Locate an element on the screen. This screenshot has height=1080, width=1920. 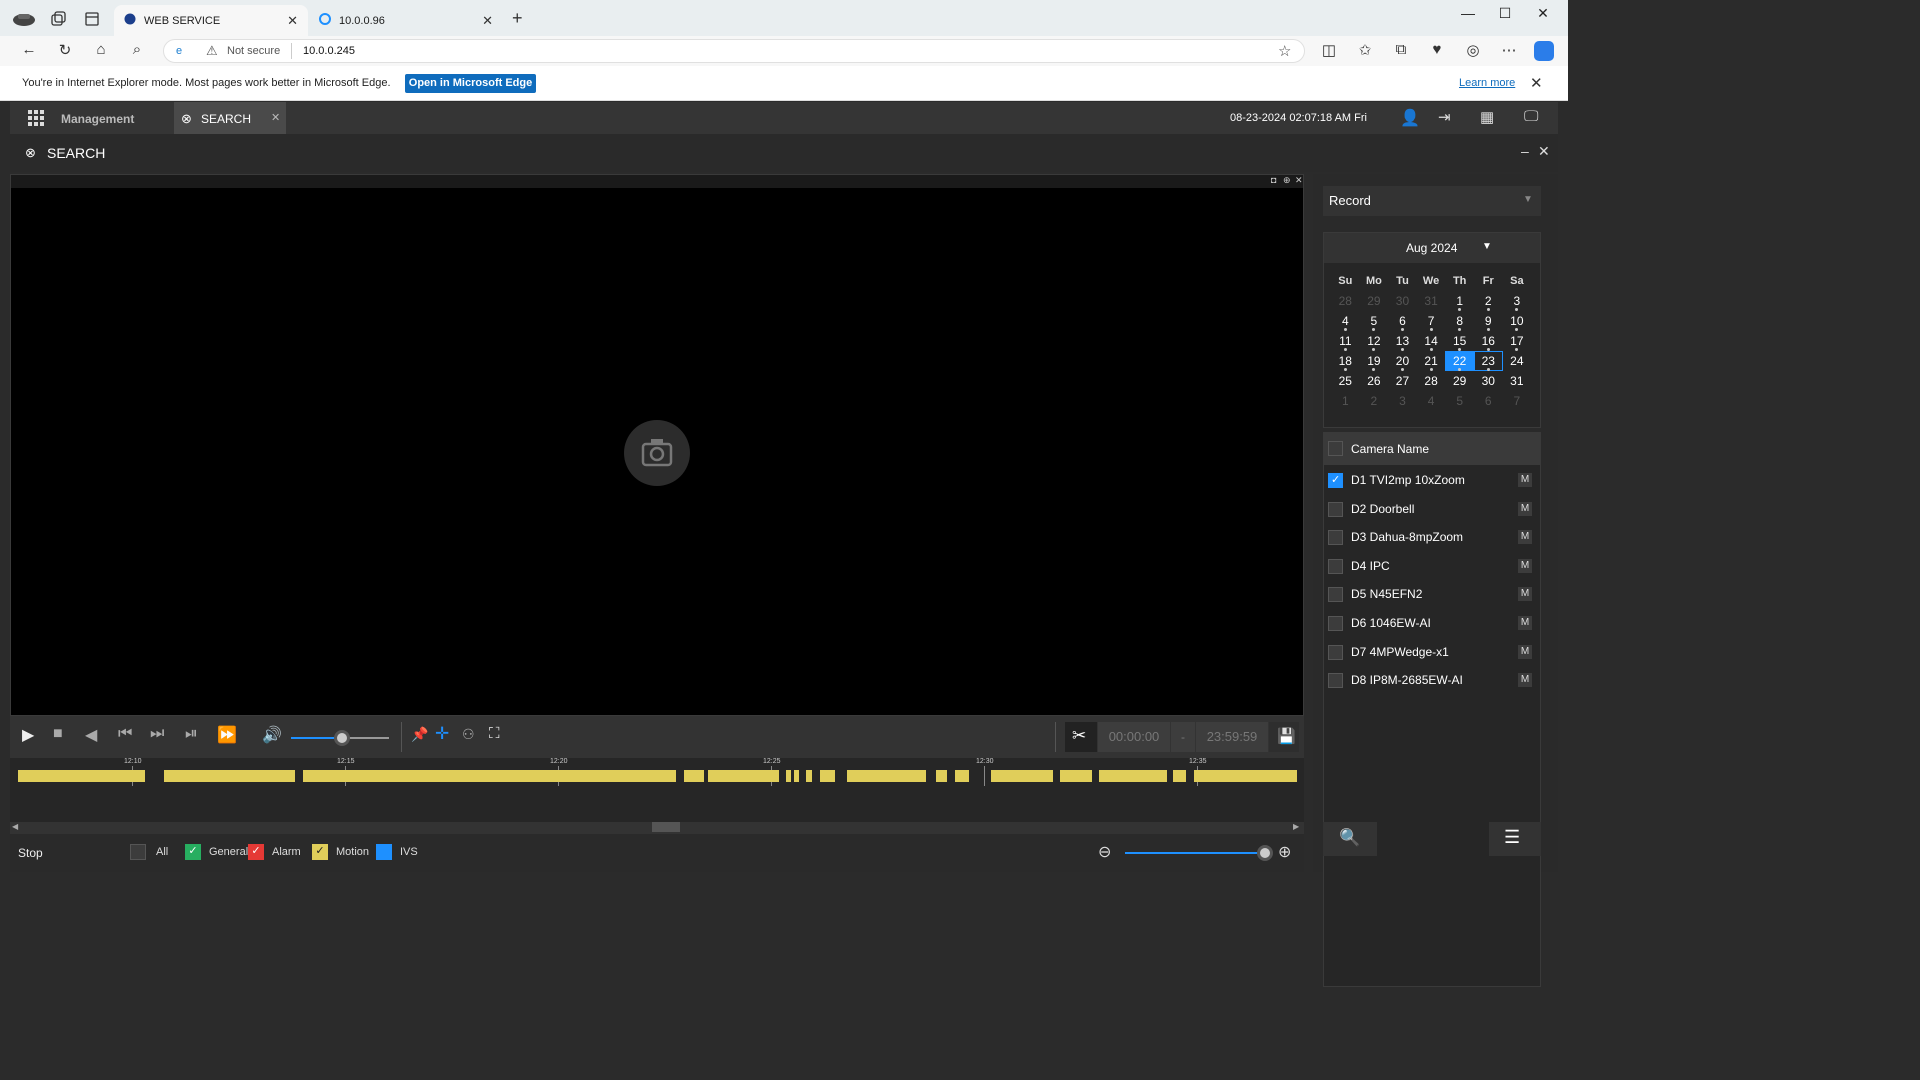
camera-row: D7 4MPWedge-x1 M is located at coordinates (1436, 652).